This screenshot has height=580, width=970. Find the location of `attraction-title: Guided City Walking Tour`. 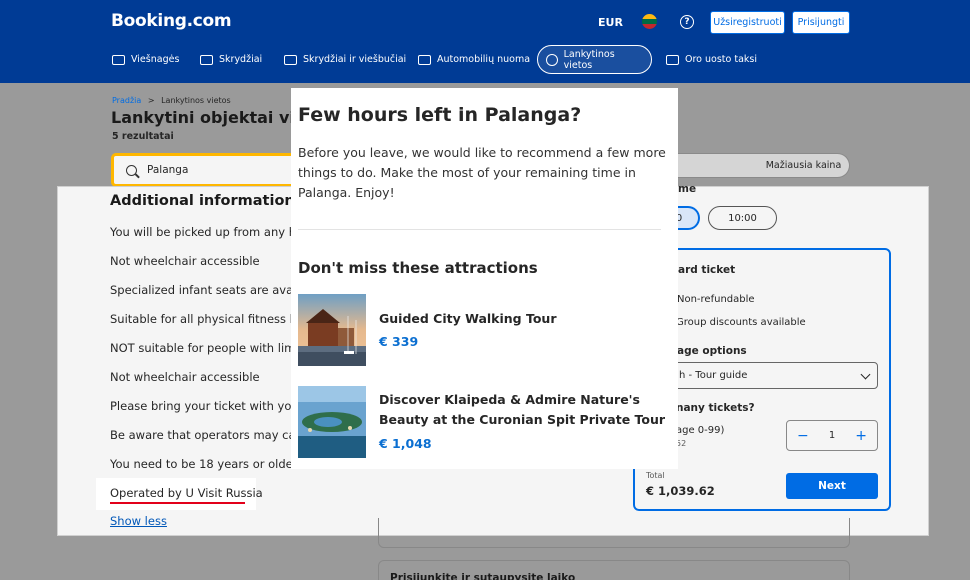

attraction-title: Guided City Walking Tour is located at coordinates (524, 319).